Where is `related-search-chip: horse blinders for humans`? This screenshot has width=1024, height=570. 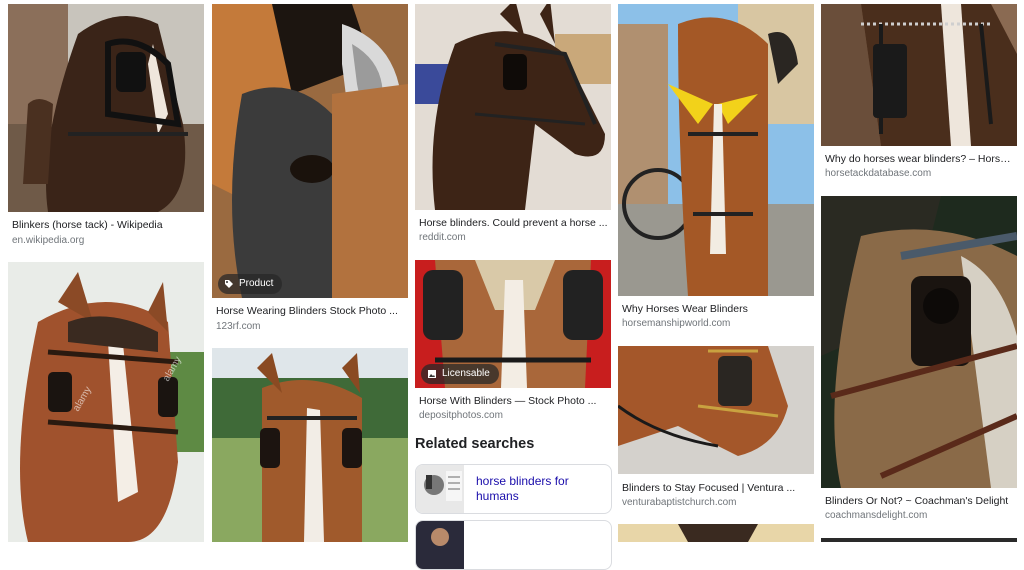
related-search-chip: horse blinders for humans is located at coordinates (513, 489).